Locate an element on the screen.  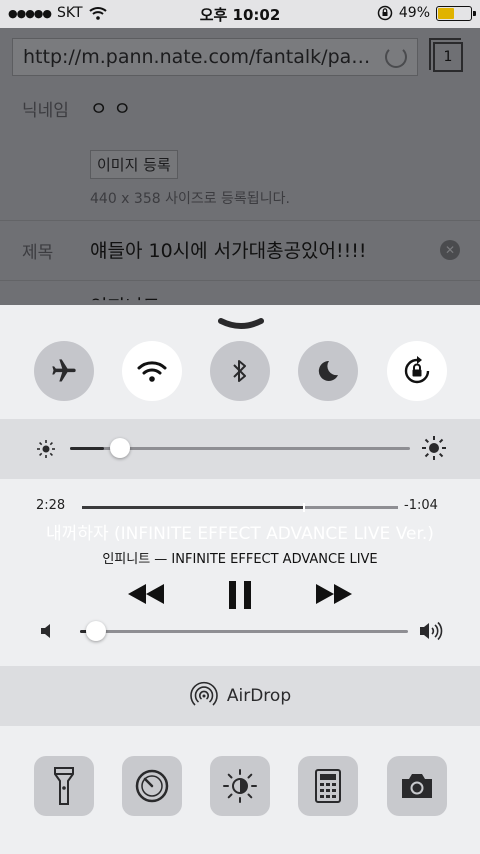
bluetooth-toggle is located at coordinates (240, 371).